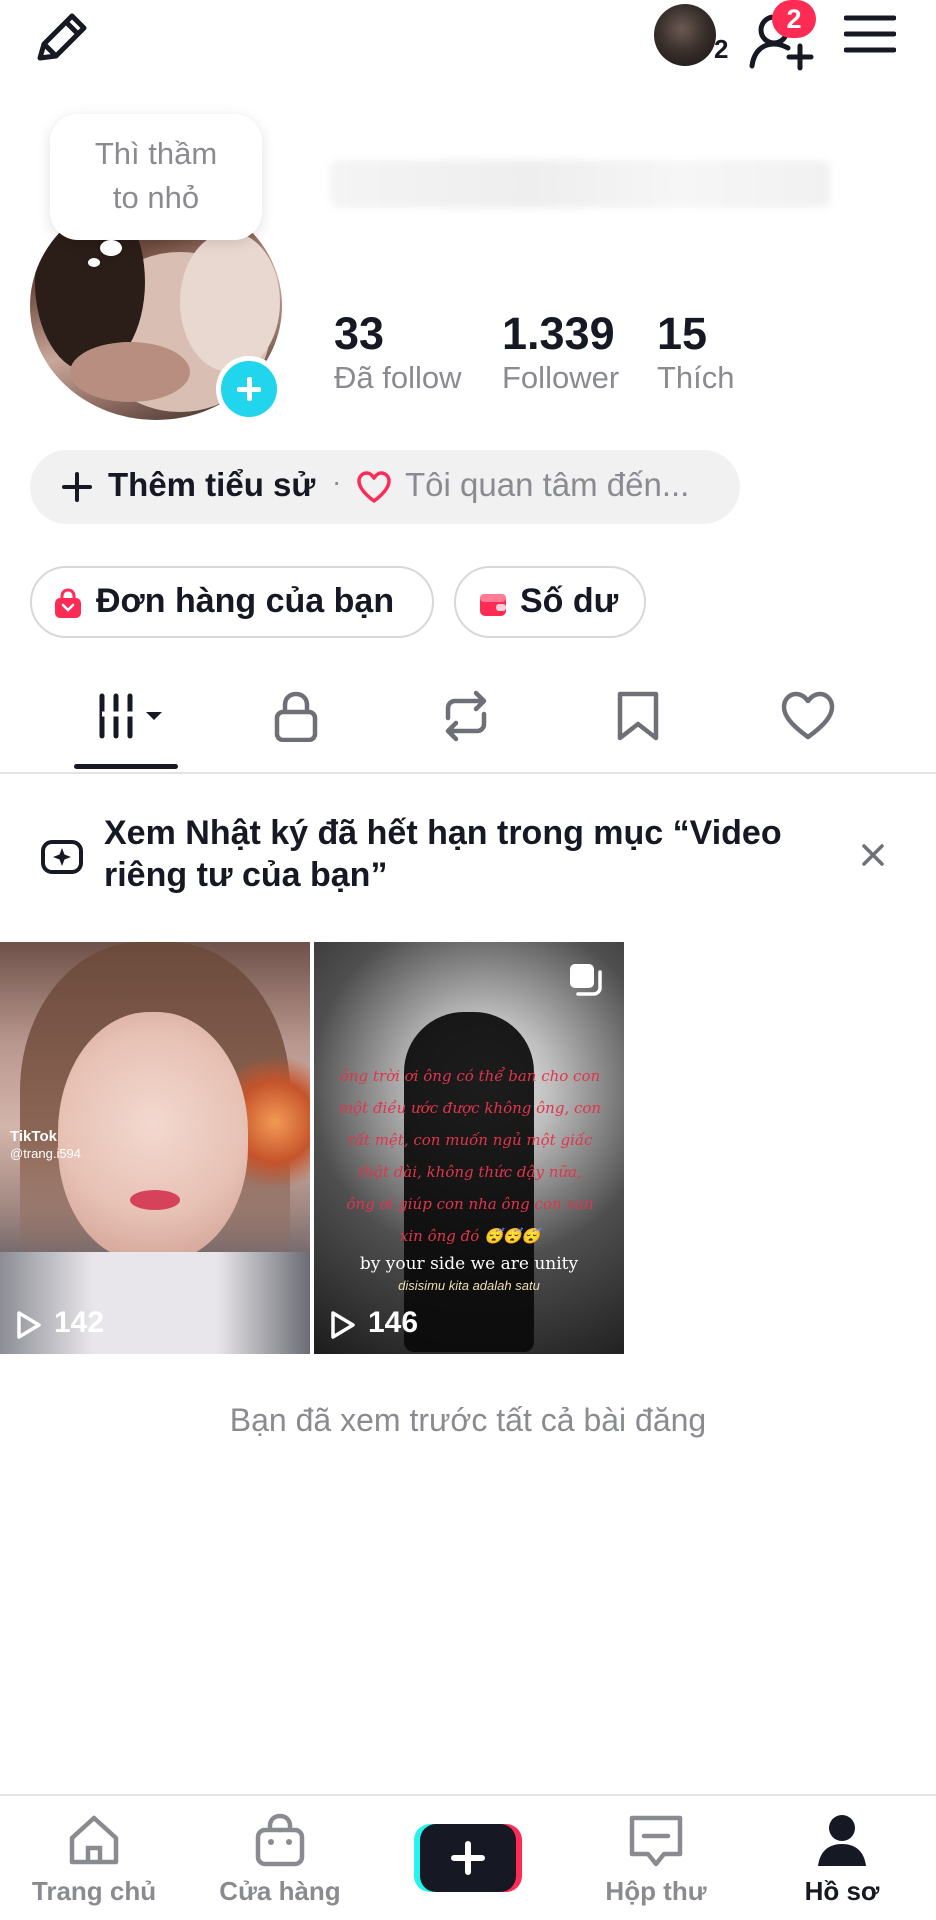  What do you see at coordinates (393, 1322) in the screenshot?
I see `video-2-views: 146` at bounding box center [393, 1322].